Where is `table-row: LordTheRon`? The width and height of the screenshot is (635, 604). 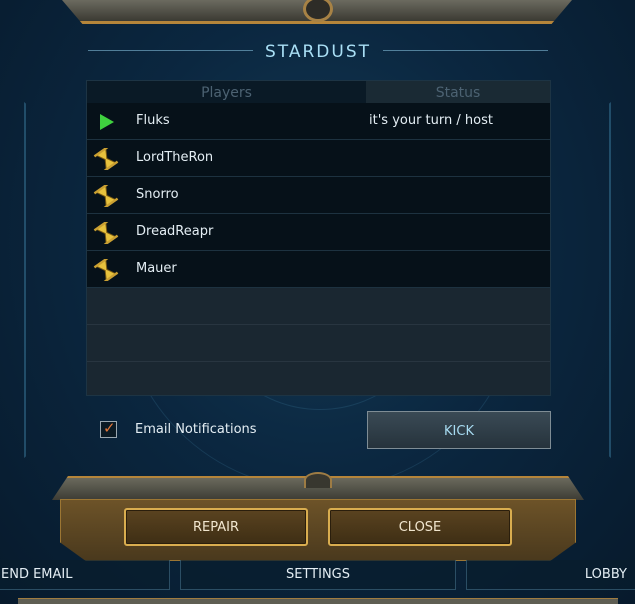 table-row: LordTheRon is located at coordinates (318, 158).